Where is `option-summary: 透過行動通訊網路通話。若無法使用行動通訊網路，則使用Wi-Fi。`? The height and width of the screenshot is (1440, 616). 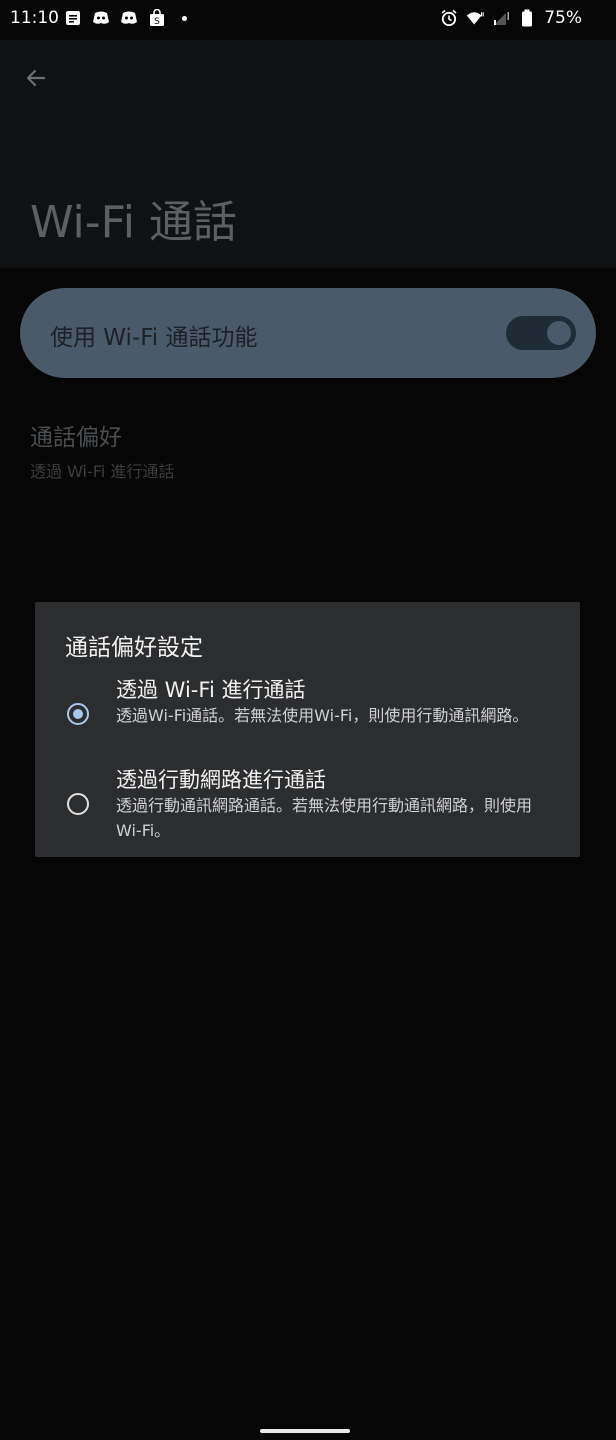
option-summary: 透過行動通訊網路通話。若無法使用行動通訊網路，則使用Wi-Fi。 is located at coordinates (324, 818).